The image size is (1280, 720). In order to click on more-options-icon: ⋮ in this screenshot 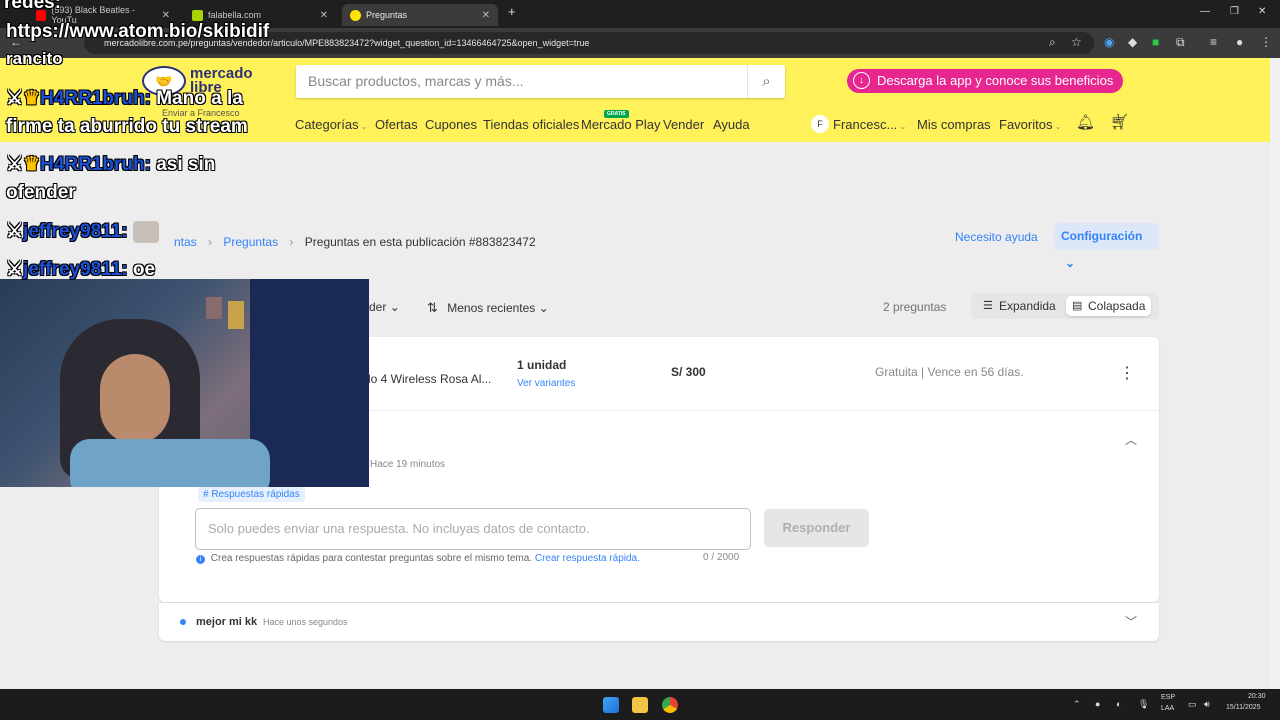, I will do `click(1127, 373)`.